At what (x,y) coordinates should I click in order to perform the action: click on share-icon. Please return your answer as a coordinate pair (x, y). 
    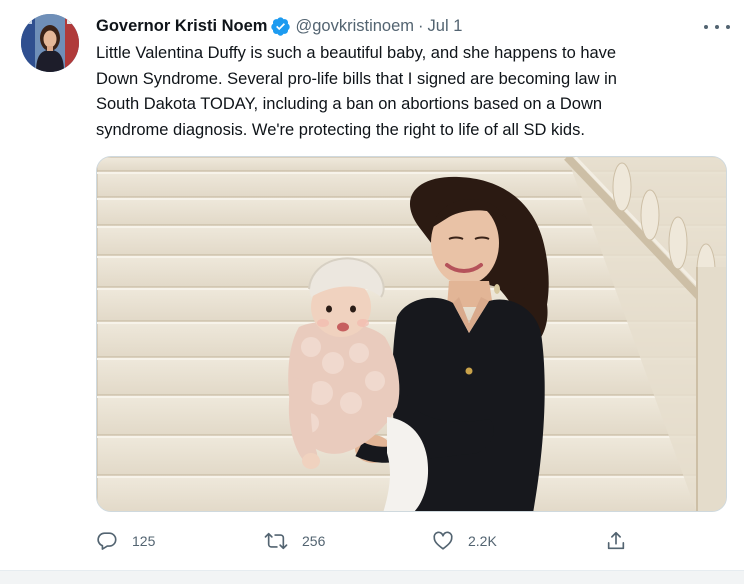
    Looking at the image, I should click on (616, 541).